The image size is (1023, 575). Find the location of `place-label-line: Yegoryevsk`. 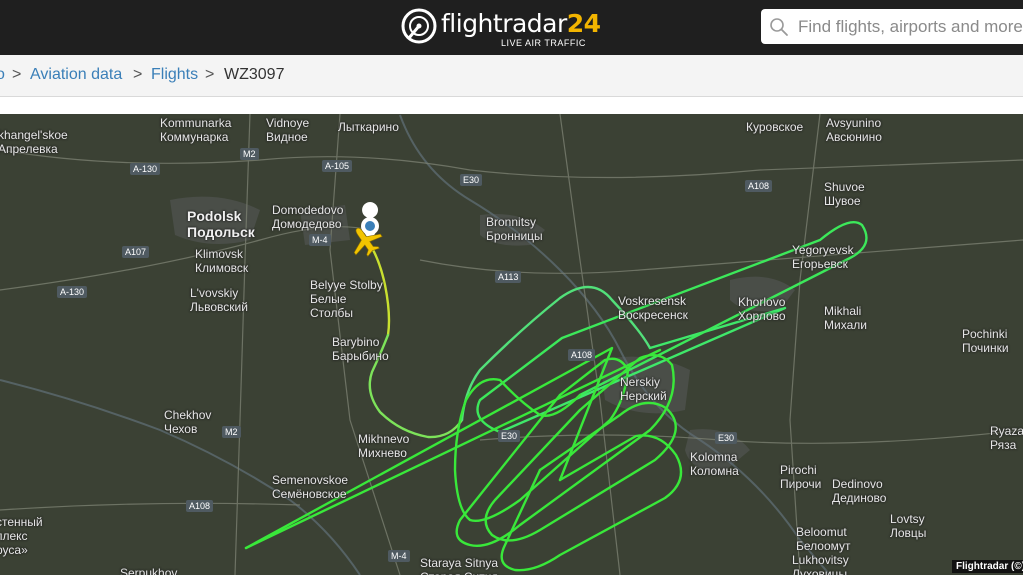

place-label-line: Yegoryevsk is located at coordinates (823, 250).